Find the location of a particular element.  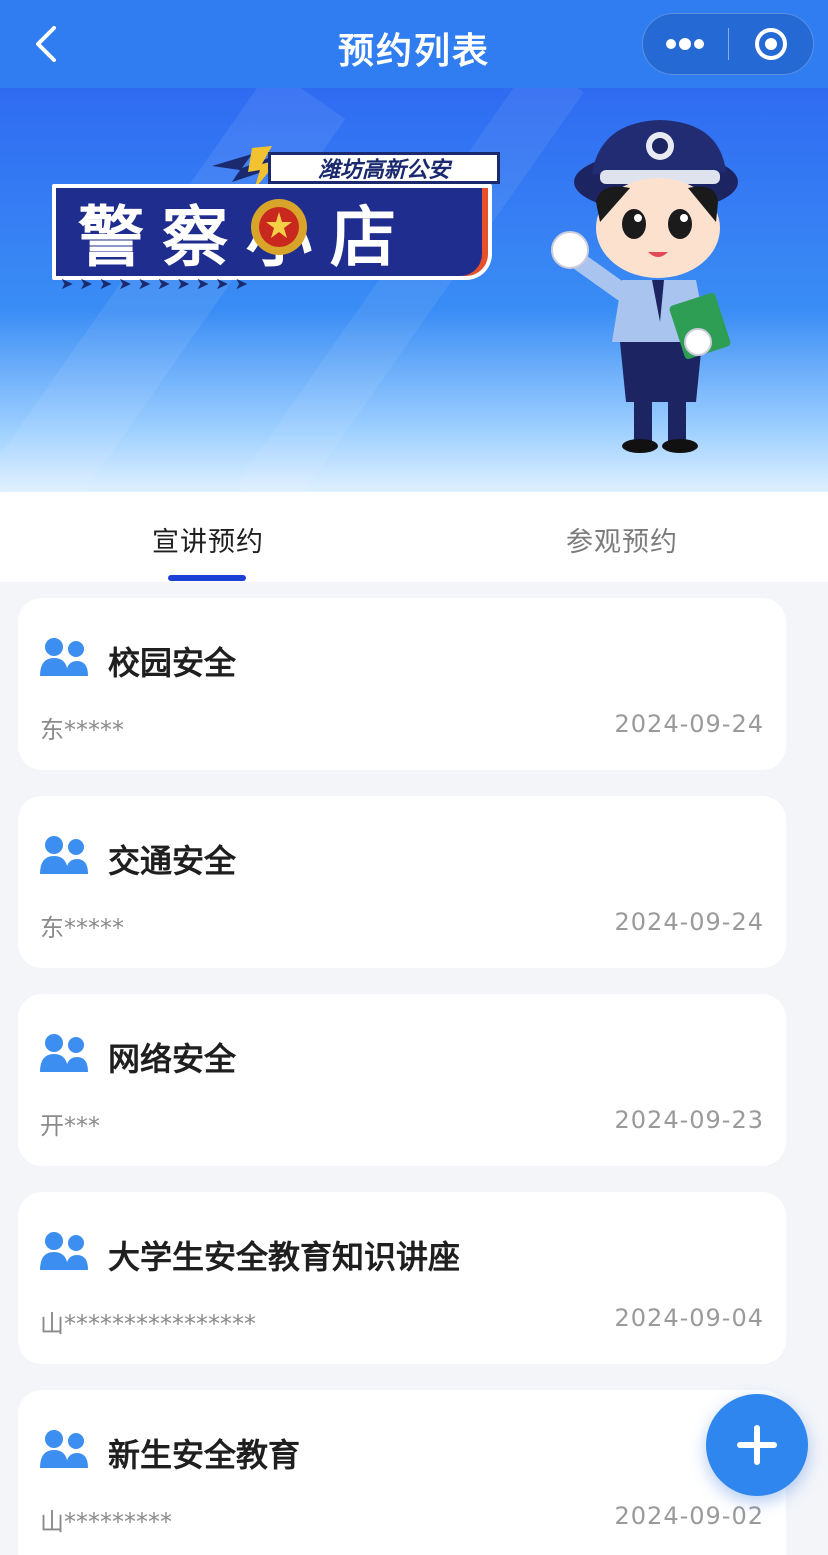

more-button is located at coordinates (685, 44).